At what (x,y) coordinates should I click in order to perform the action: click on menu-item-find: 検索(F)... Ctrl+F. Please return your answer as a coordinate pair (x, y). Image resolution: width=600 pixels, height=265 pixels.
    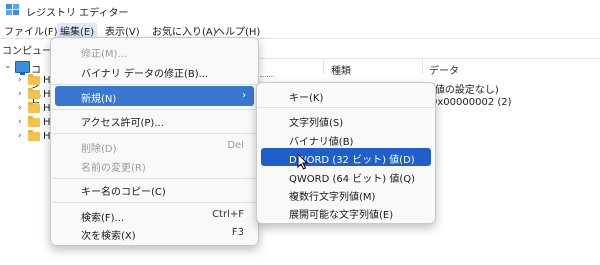
    Looking at the image, I should click on (154, 215).